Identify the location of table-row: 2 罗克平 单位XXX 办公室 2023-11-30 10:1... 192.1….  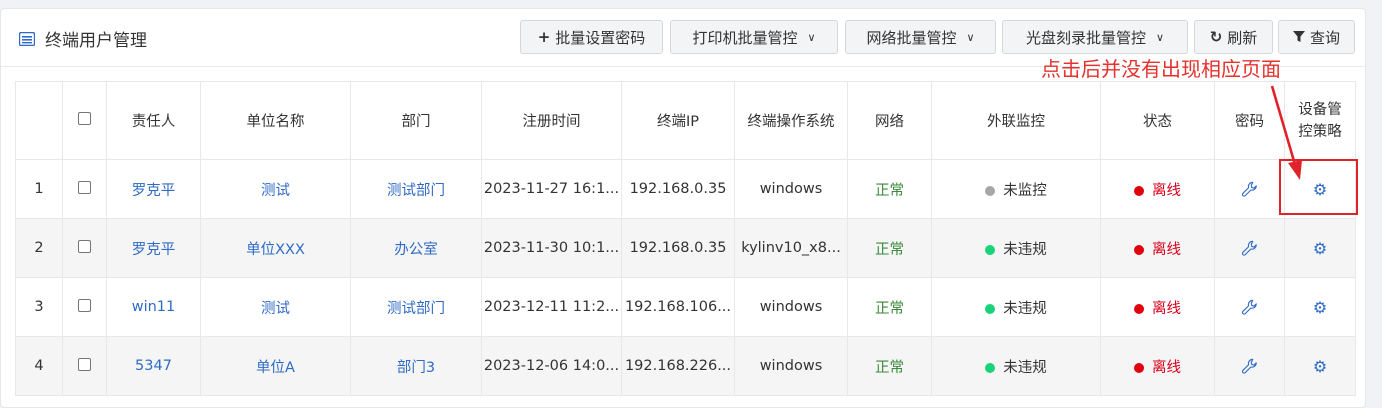
(685, 248).